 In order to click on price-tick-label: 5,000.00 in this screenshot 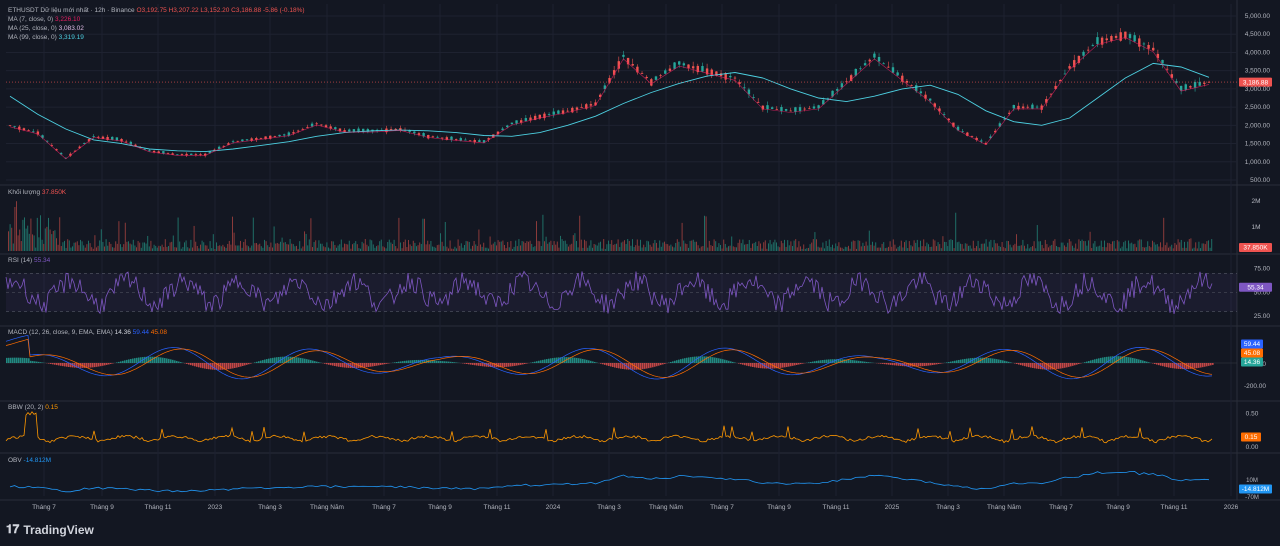, I will do `click(1258, 16)`.